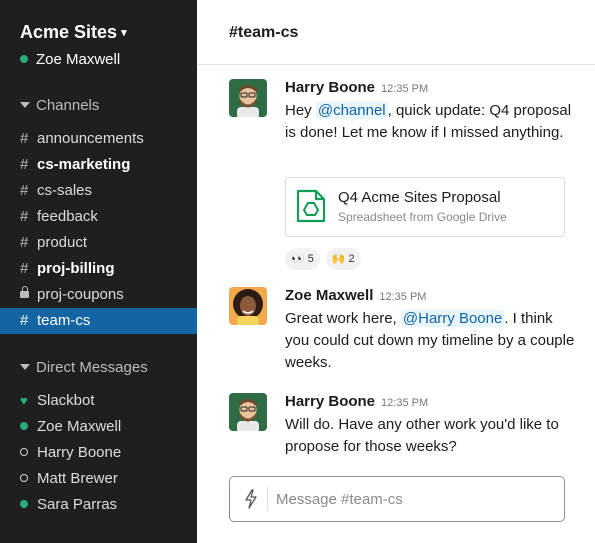 This screenshot has height=543, width=595. I want to click on sidebar-item-sara-parras: Sara Parras, so click(98, 505).